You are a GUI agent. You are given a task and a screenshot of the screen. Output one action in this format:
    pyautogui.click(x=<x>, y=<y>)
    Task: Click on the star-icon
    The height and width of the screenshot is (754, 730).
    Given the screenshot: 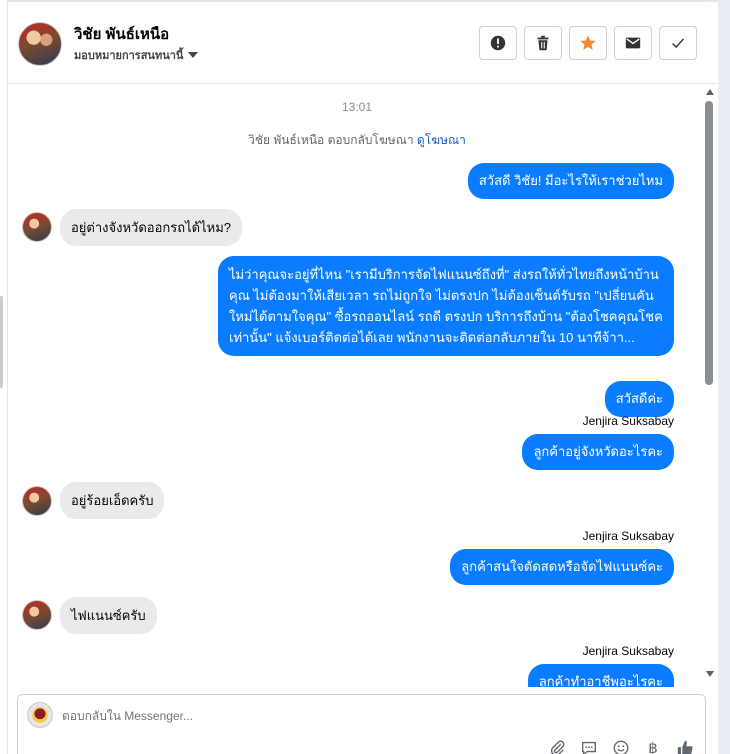 What is the action you would take?
    pyautogui.click(x=588, y=42)
    